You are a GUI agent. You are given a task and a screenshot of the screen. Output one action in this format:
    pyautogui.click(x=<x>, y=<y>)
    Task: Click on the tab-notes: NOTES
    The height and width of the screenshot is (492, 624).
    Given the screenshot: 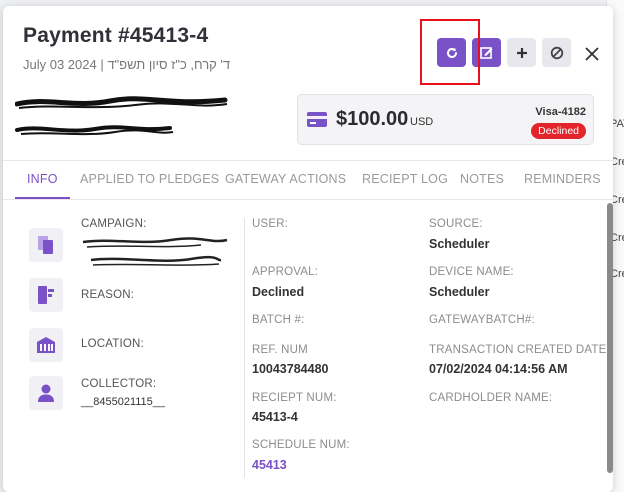 What is the action you would take?
    pyautogui.click(x=482, y=179)
    